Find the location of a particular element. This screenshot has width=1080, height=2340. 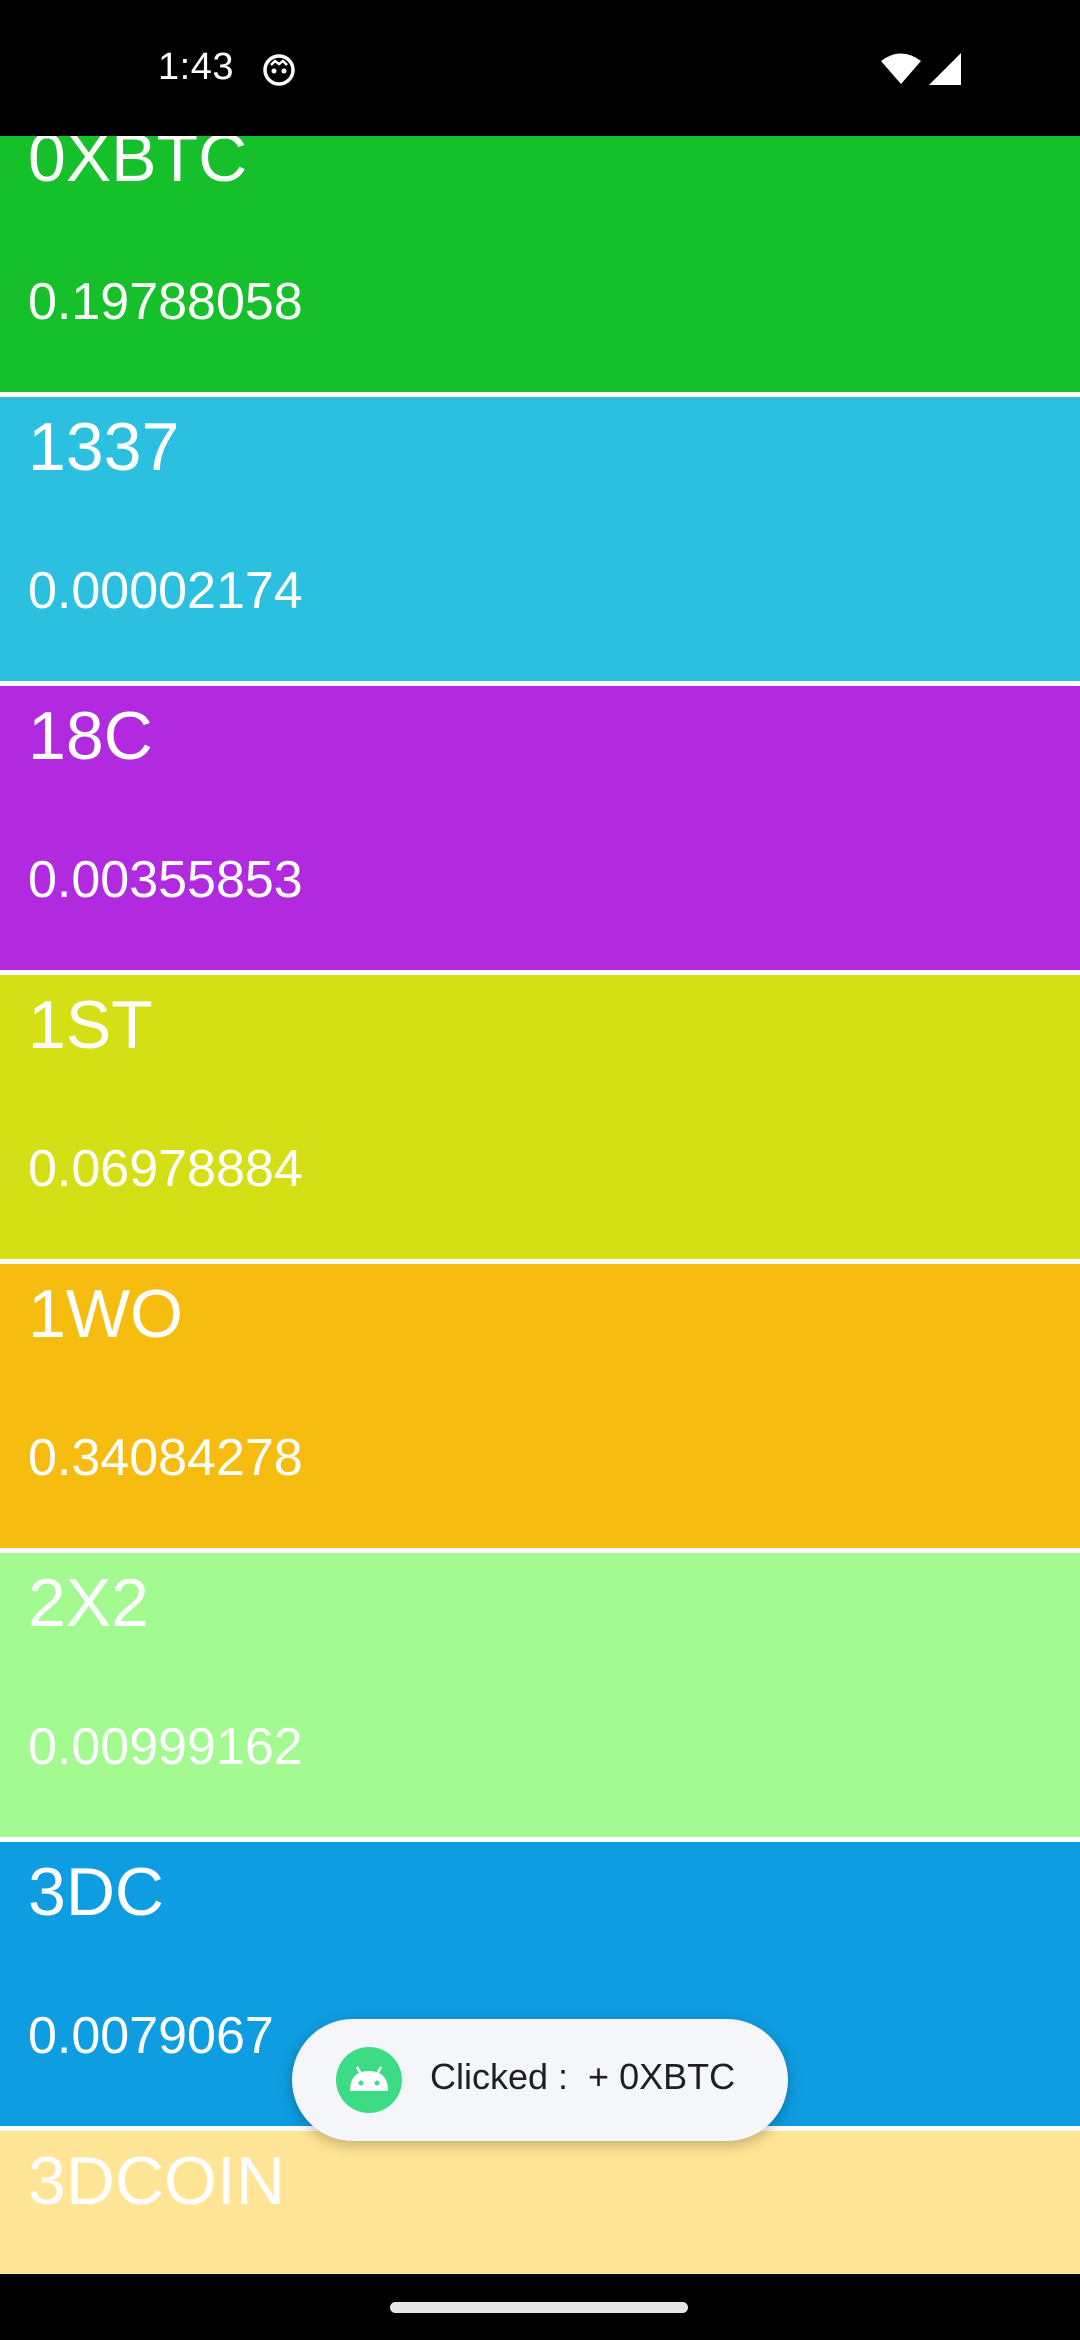

coin-price: 0.00002174 is located at coordinates (165, 591).